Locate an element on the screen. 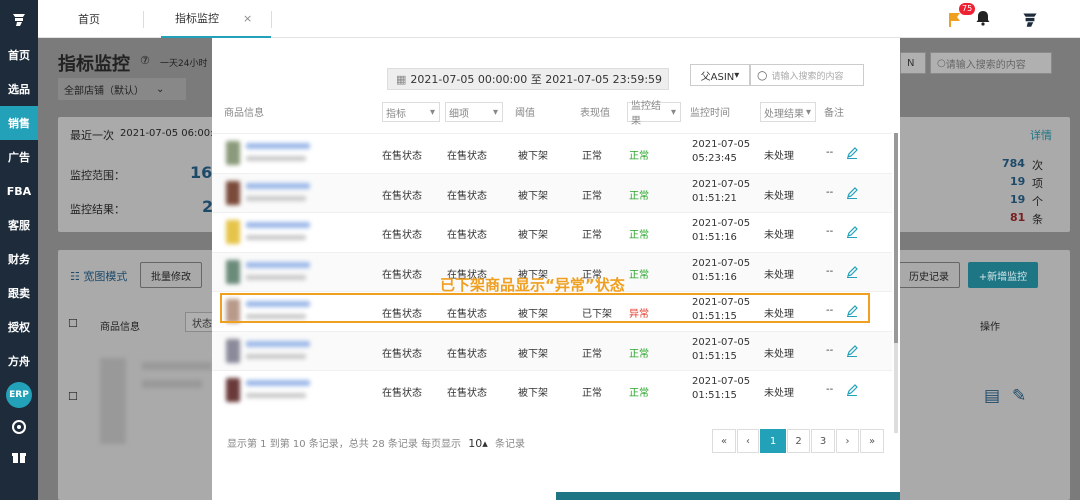 The image size is (1080, 500). bell-icon is located at coordinates (983, 19).